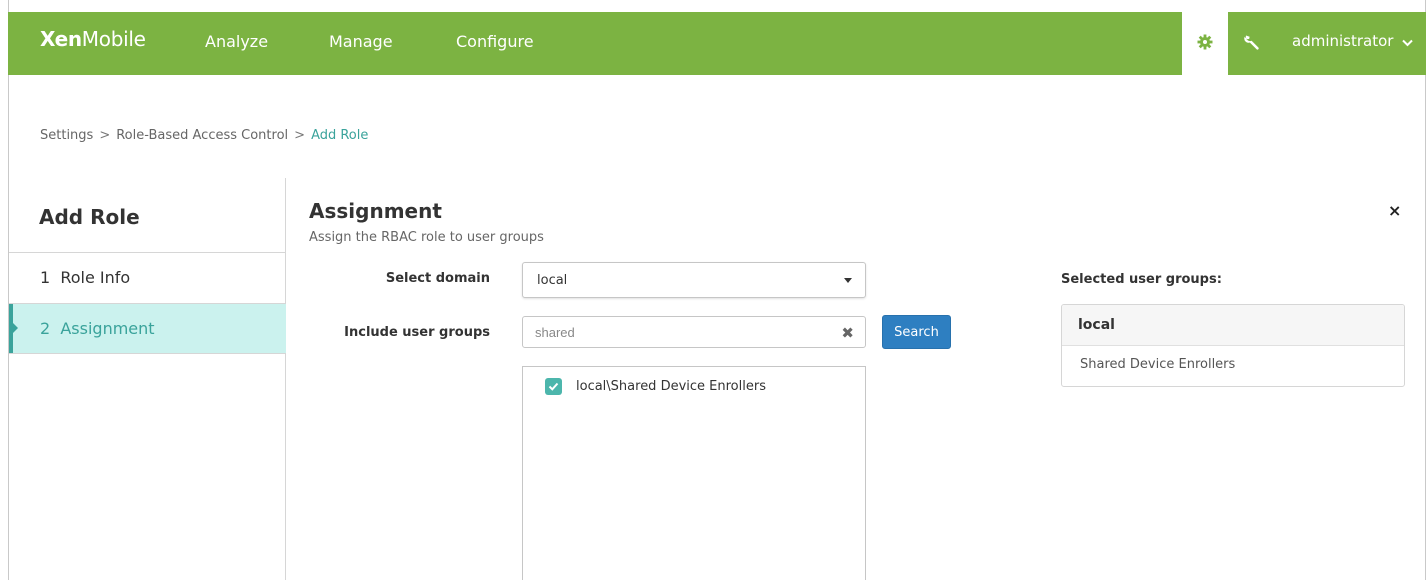  I want to click on select-domain-label: Select domain, so click(437, 278).